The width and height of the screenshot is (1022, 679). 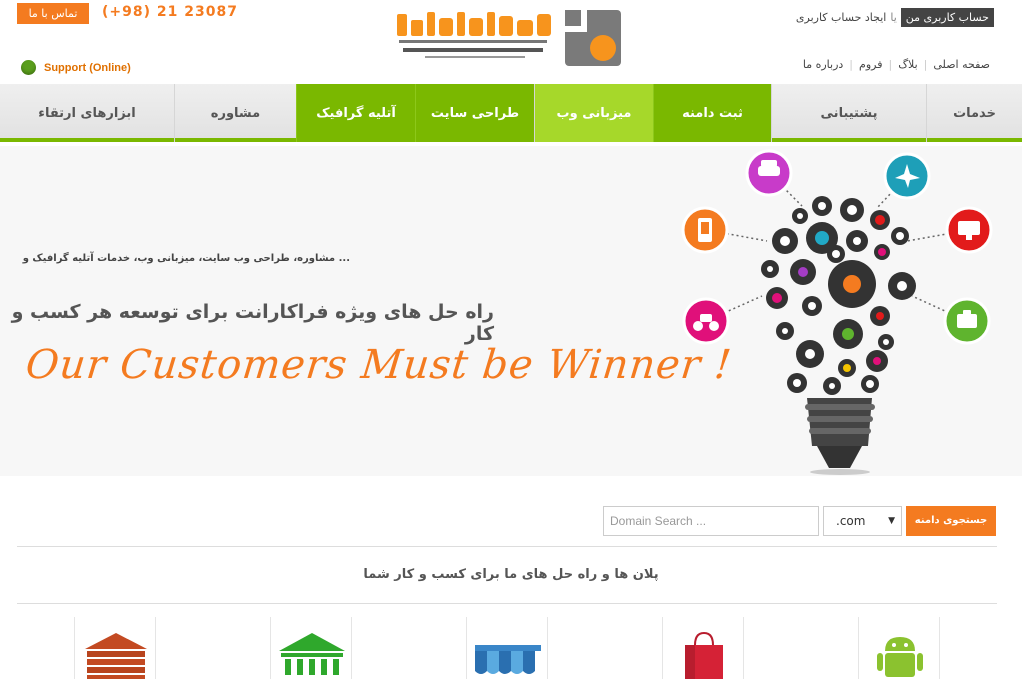 I want to click on support-label: Support (Online), so click(x=87, y=68).